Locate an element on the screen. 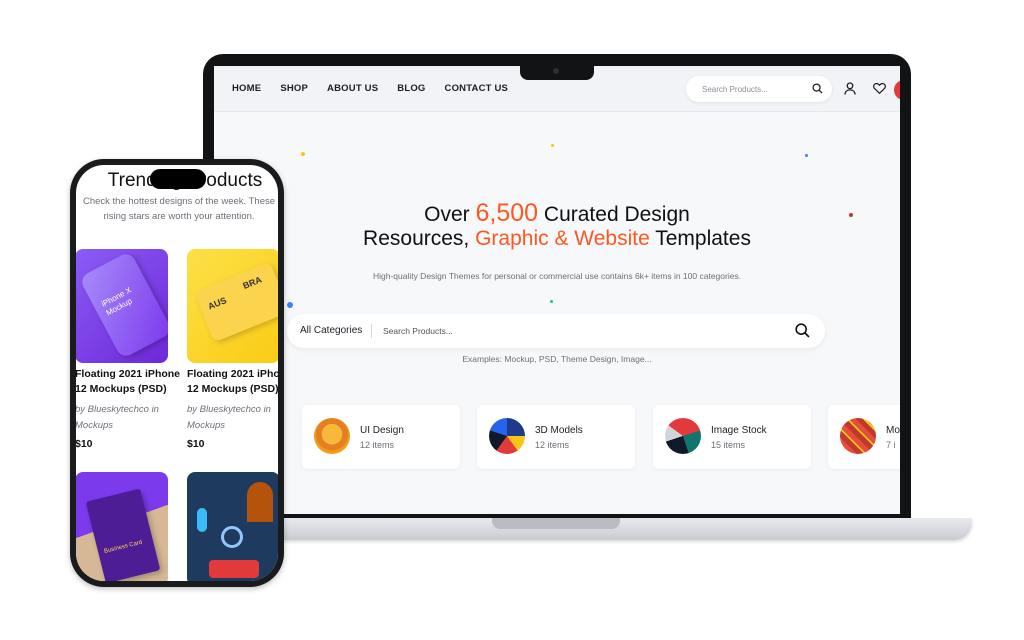  cart-badge is located at coordinates (897, 90).